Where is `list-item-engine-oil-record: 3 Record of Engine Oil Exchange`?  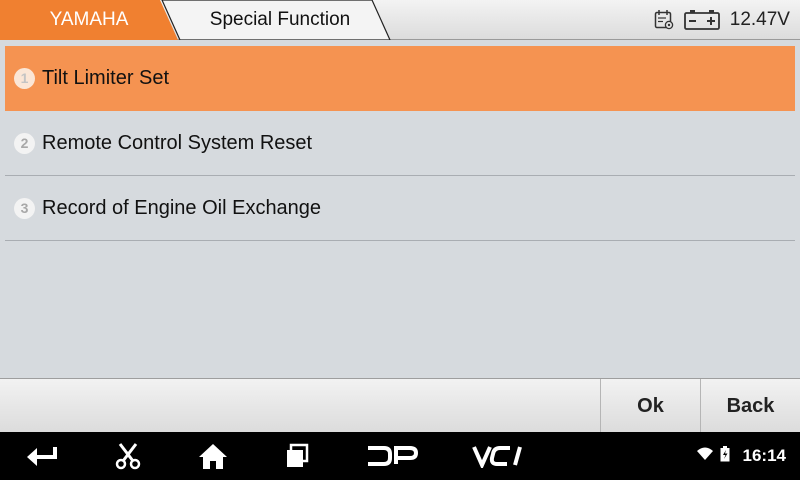
list-item-engine-oil-record: 3 Record of Engine Oil Exchange is located at coordinates (400, 208).